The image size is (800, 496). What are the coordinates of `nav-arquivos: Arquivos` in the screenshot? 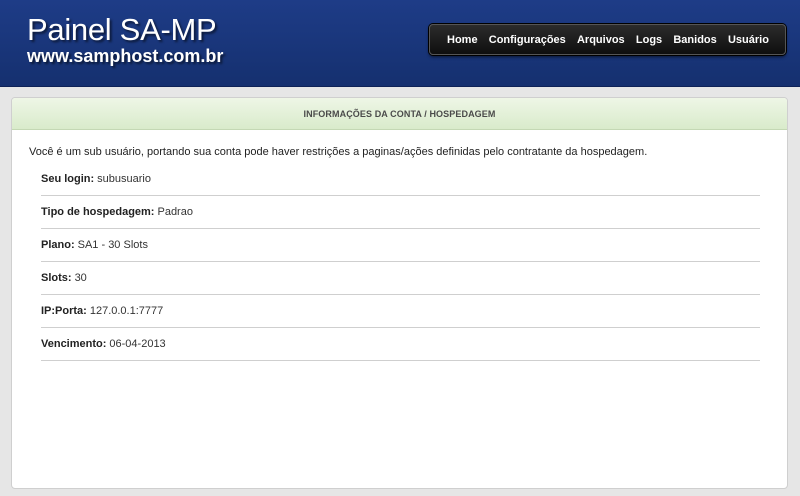 It's located at (601, 40).